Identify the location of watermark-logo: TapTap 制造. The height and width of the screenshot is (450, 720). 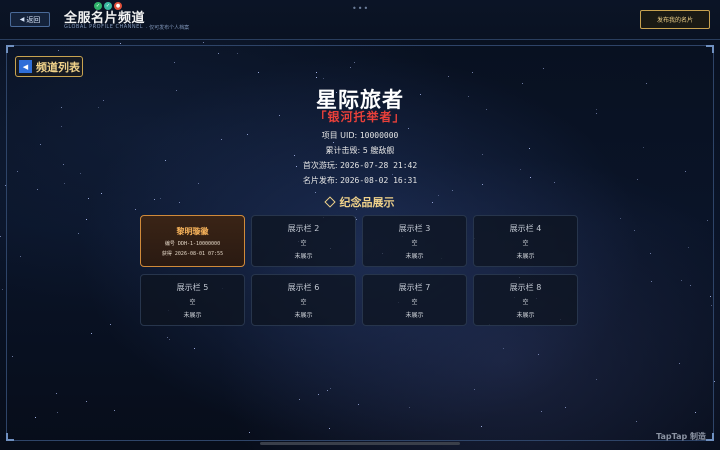
(681, 436).